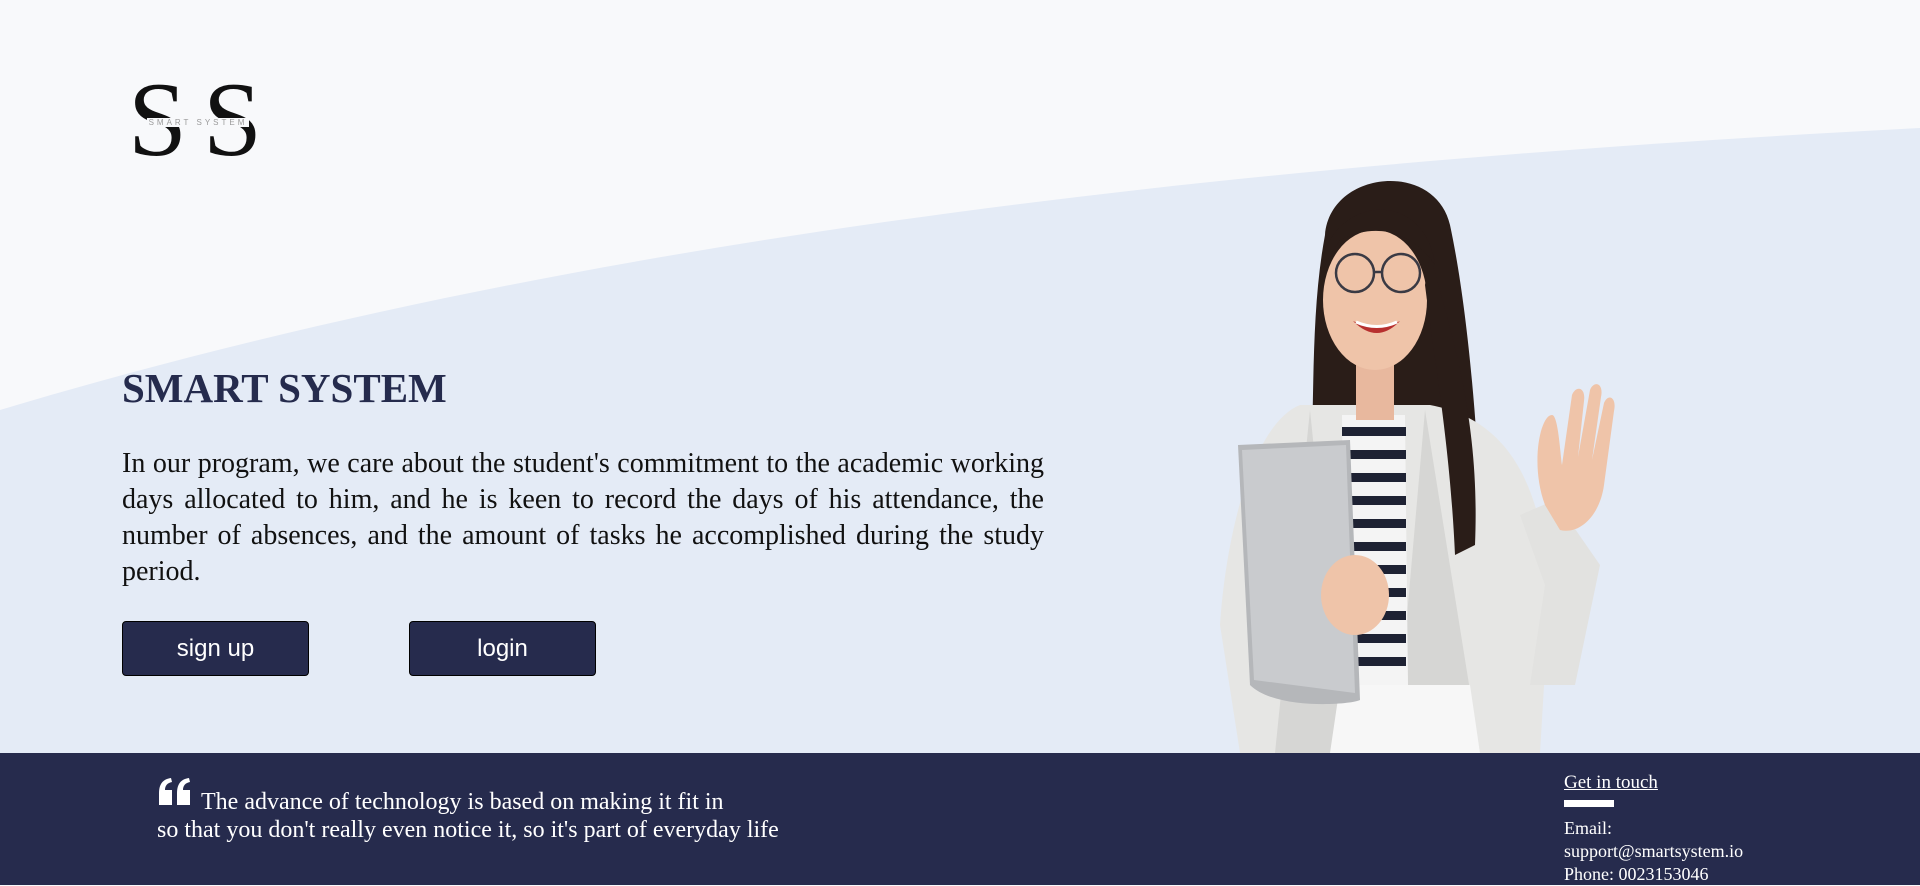 The height and width of the screenshot is (886, 1920). What do you see at coordinates (1589, 803) in the screenshot?
I see `heading-underline-bar` at bounding box center [1589, 803].